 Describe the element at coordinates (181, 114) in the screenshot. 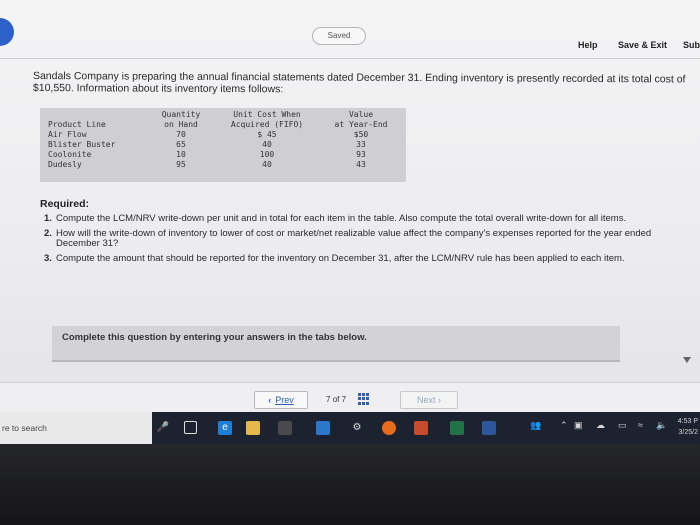

I see `table-header-quantity: Quantity` at that location.